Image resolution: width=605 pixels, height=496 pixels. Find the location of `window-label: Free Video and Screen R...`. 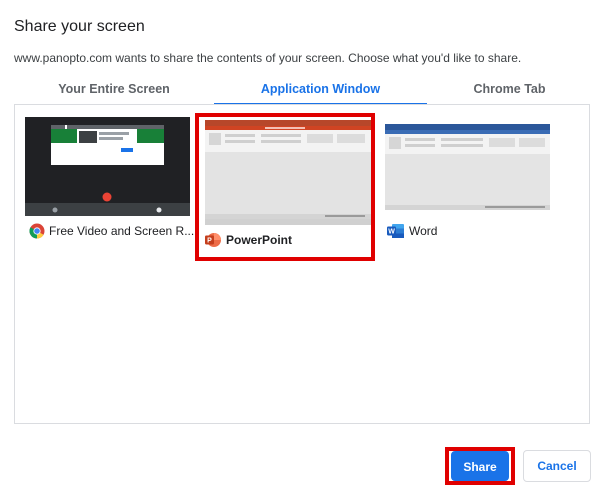

window-label: Free Video and Screen R... is located at coordinates (122, 231).